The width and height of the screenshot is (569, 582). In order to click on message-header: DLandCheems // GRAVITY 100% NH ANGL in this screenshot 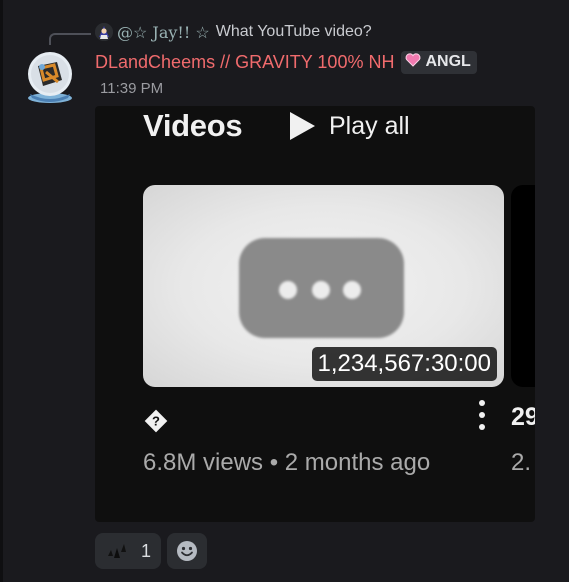, I will do `click(286, 62)`.